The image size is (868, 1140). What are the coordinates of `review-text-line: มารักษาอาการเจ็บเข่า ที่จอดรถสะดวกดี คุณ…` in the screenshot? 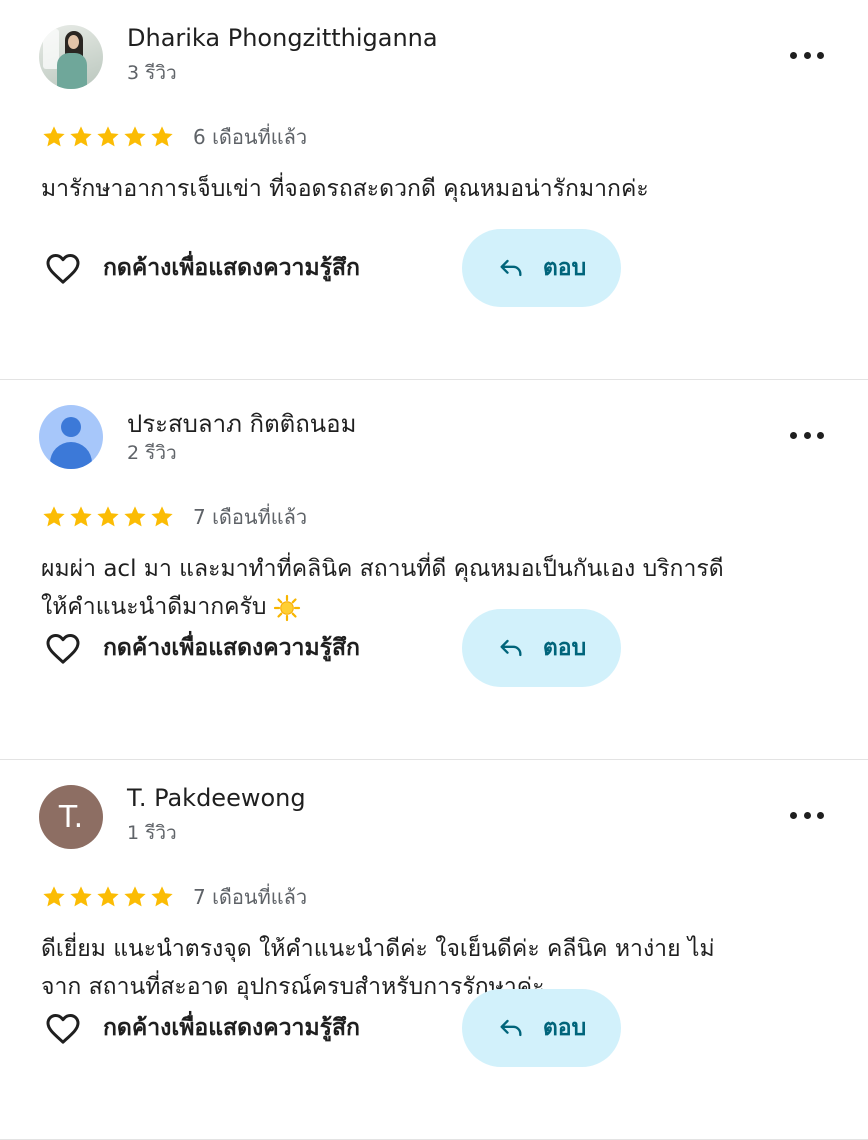 It's located at (345, 189).